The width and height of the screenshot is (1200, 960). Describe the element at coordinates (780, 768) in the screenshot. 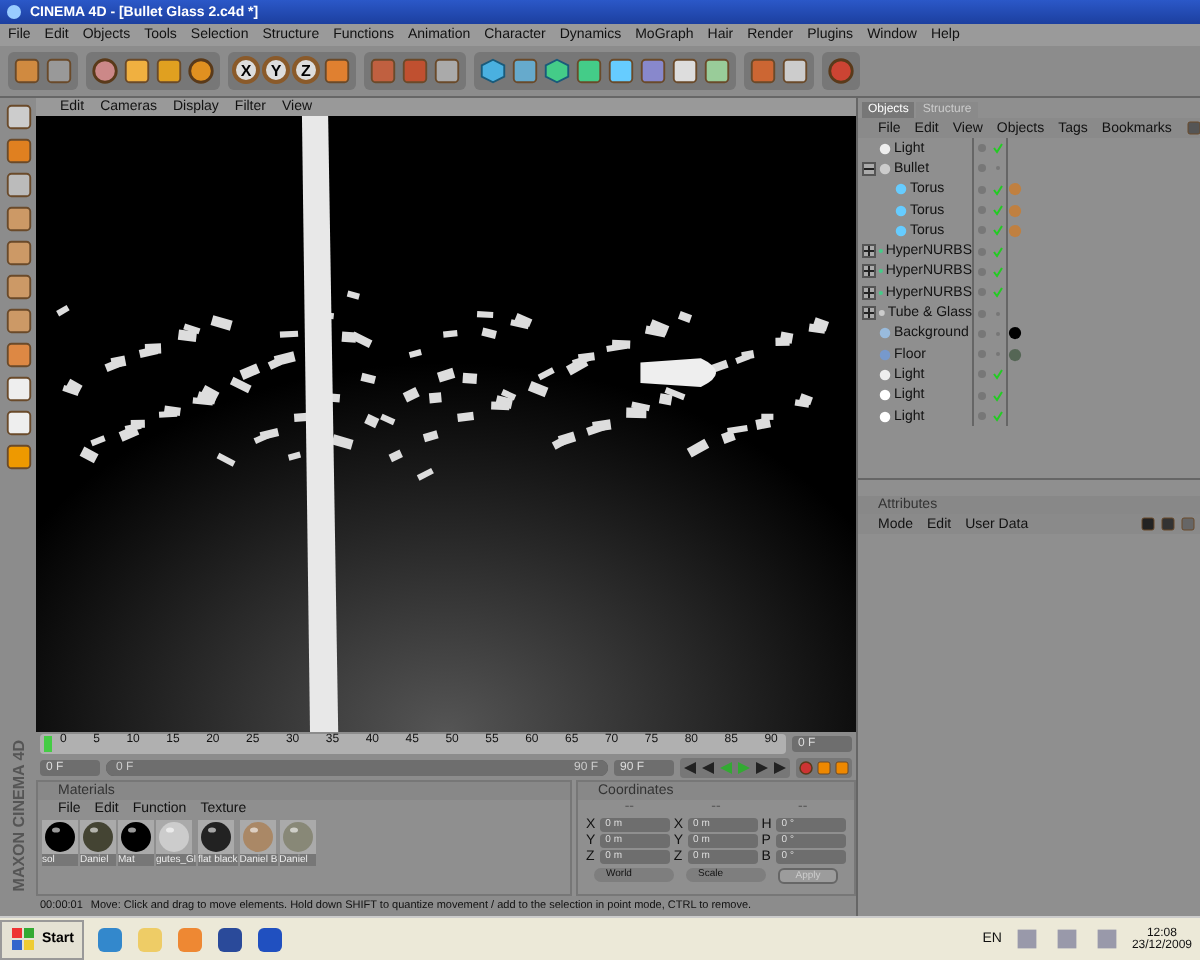

I see `last-icon` at that location.